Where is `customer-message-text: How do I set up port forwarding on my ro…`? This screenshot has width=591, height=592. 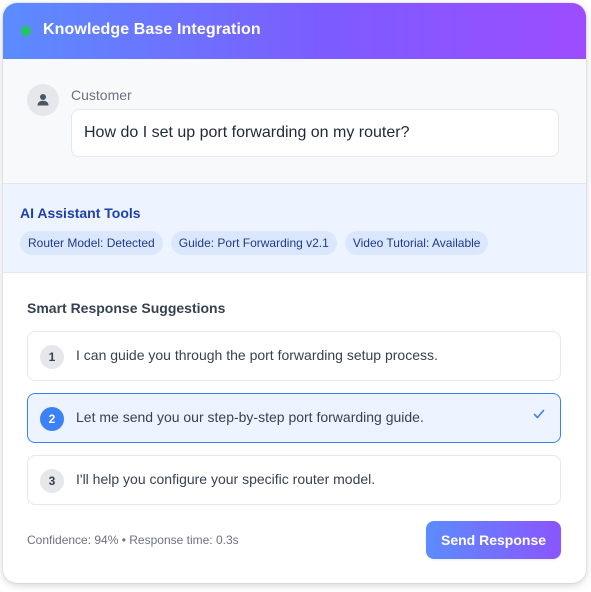
customer-message-text: How do I set up port forwarding on my ro… is located at coordinates (247, 132).